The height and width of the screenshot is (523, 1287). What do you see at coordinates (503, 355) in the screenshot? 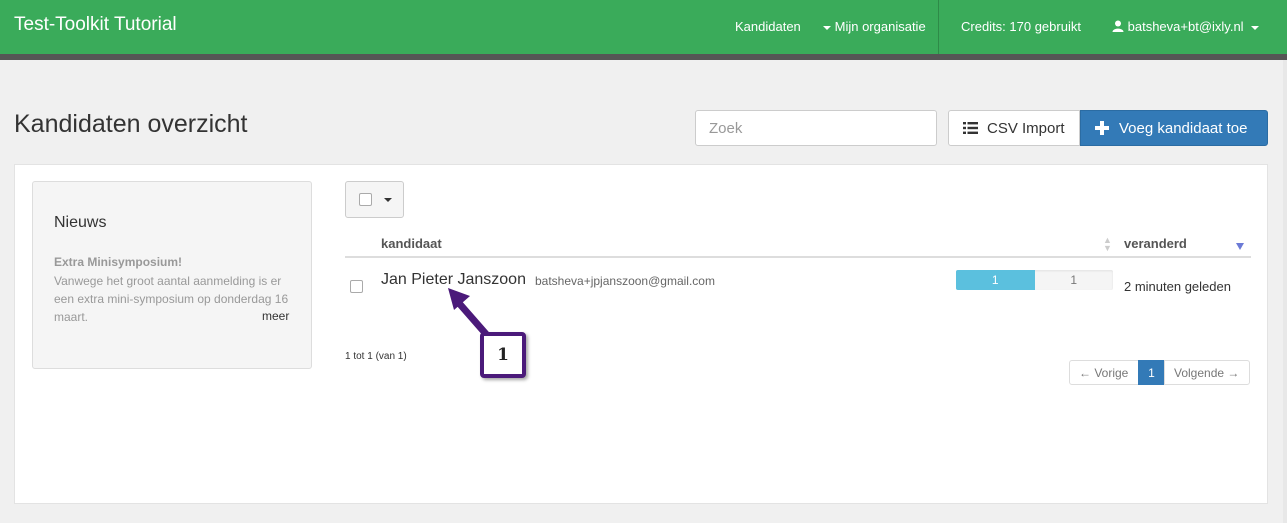
I see `annotation-badge: 1` at bounding box center [503, 355].